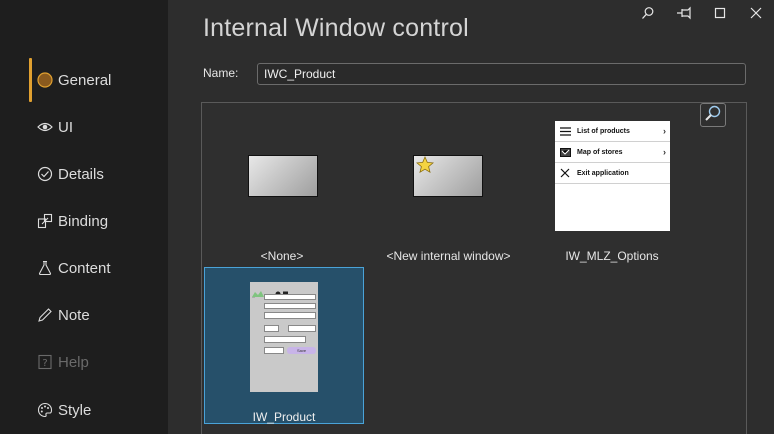  I want to click on pin-button, so click(684, 15).